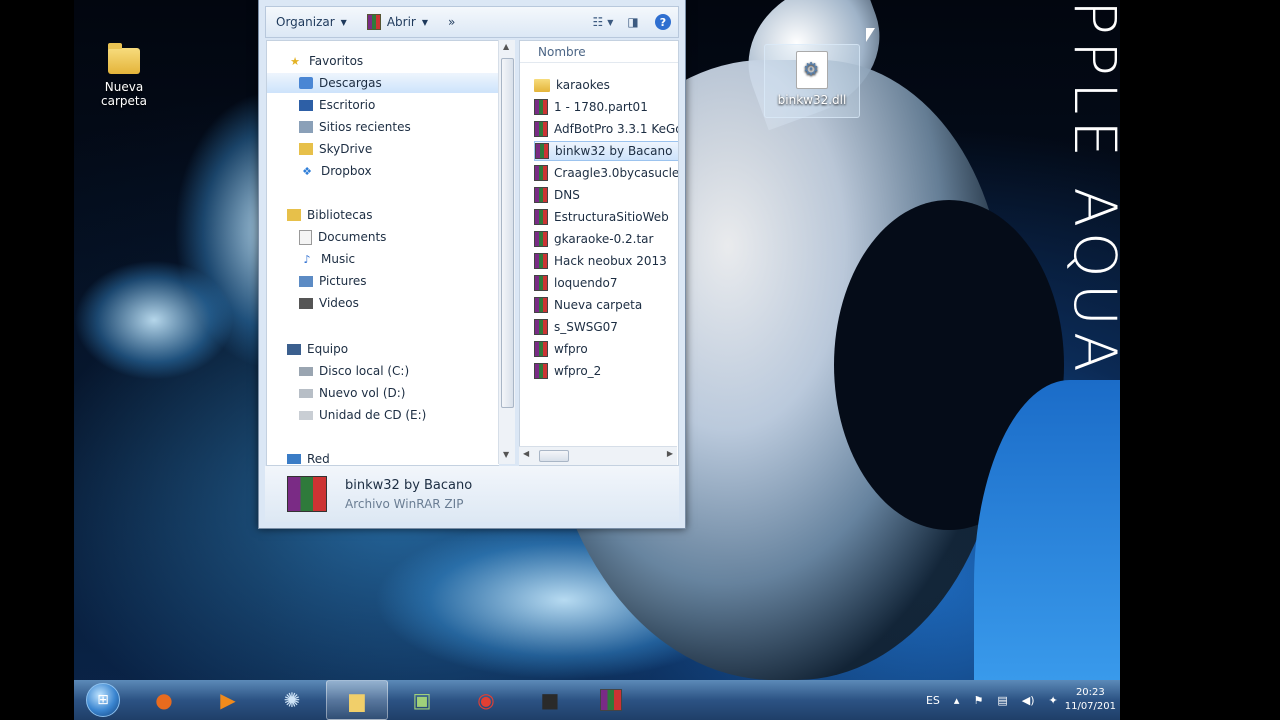 This screenshot has width=1280, height=720. What do you see at coordinates (571, 349) in the screenshot?
I see `file-name: wfpro` at bounding box center [571, 349].